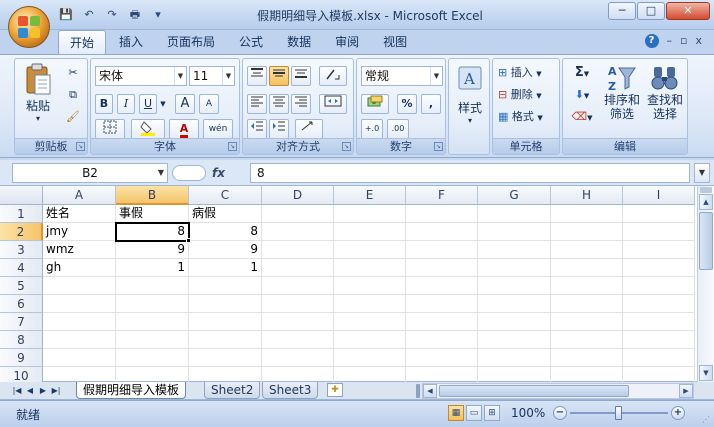  What do you see at coordinates (21, 195) in the screenshot?
I see `select-all-corner` at bounding box center [21, 195].